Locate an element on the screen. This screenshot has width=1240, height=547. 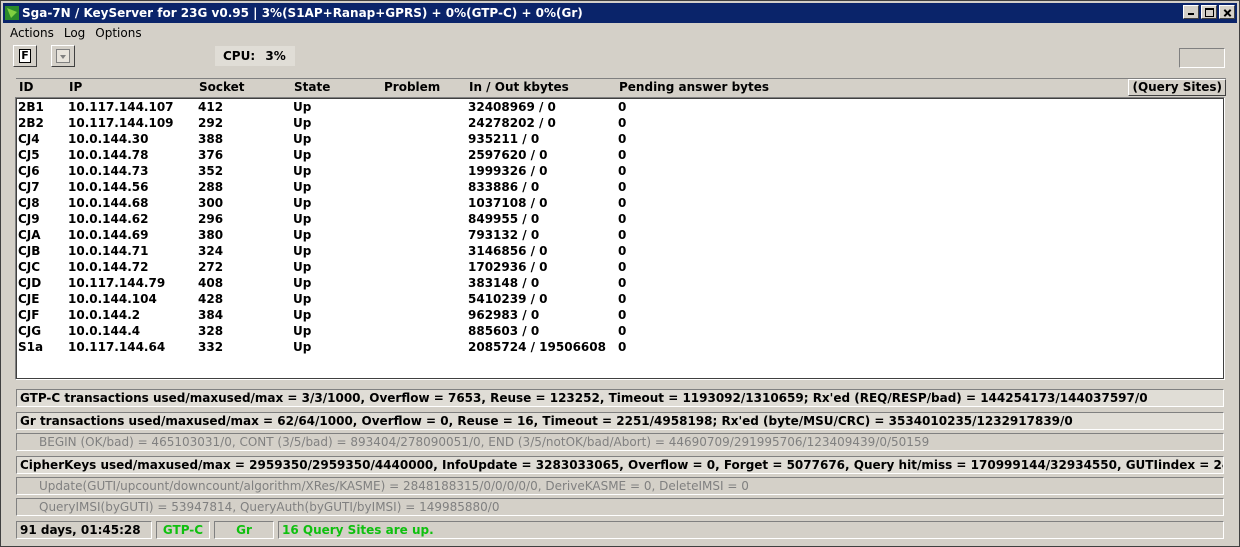
cell-socket: 324 is located at coordinates (211, 251).